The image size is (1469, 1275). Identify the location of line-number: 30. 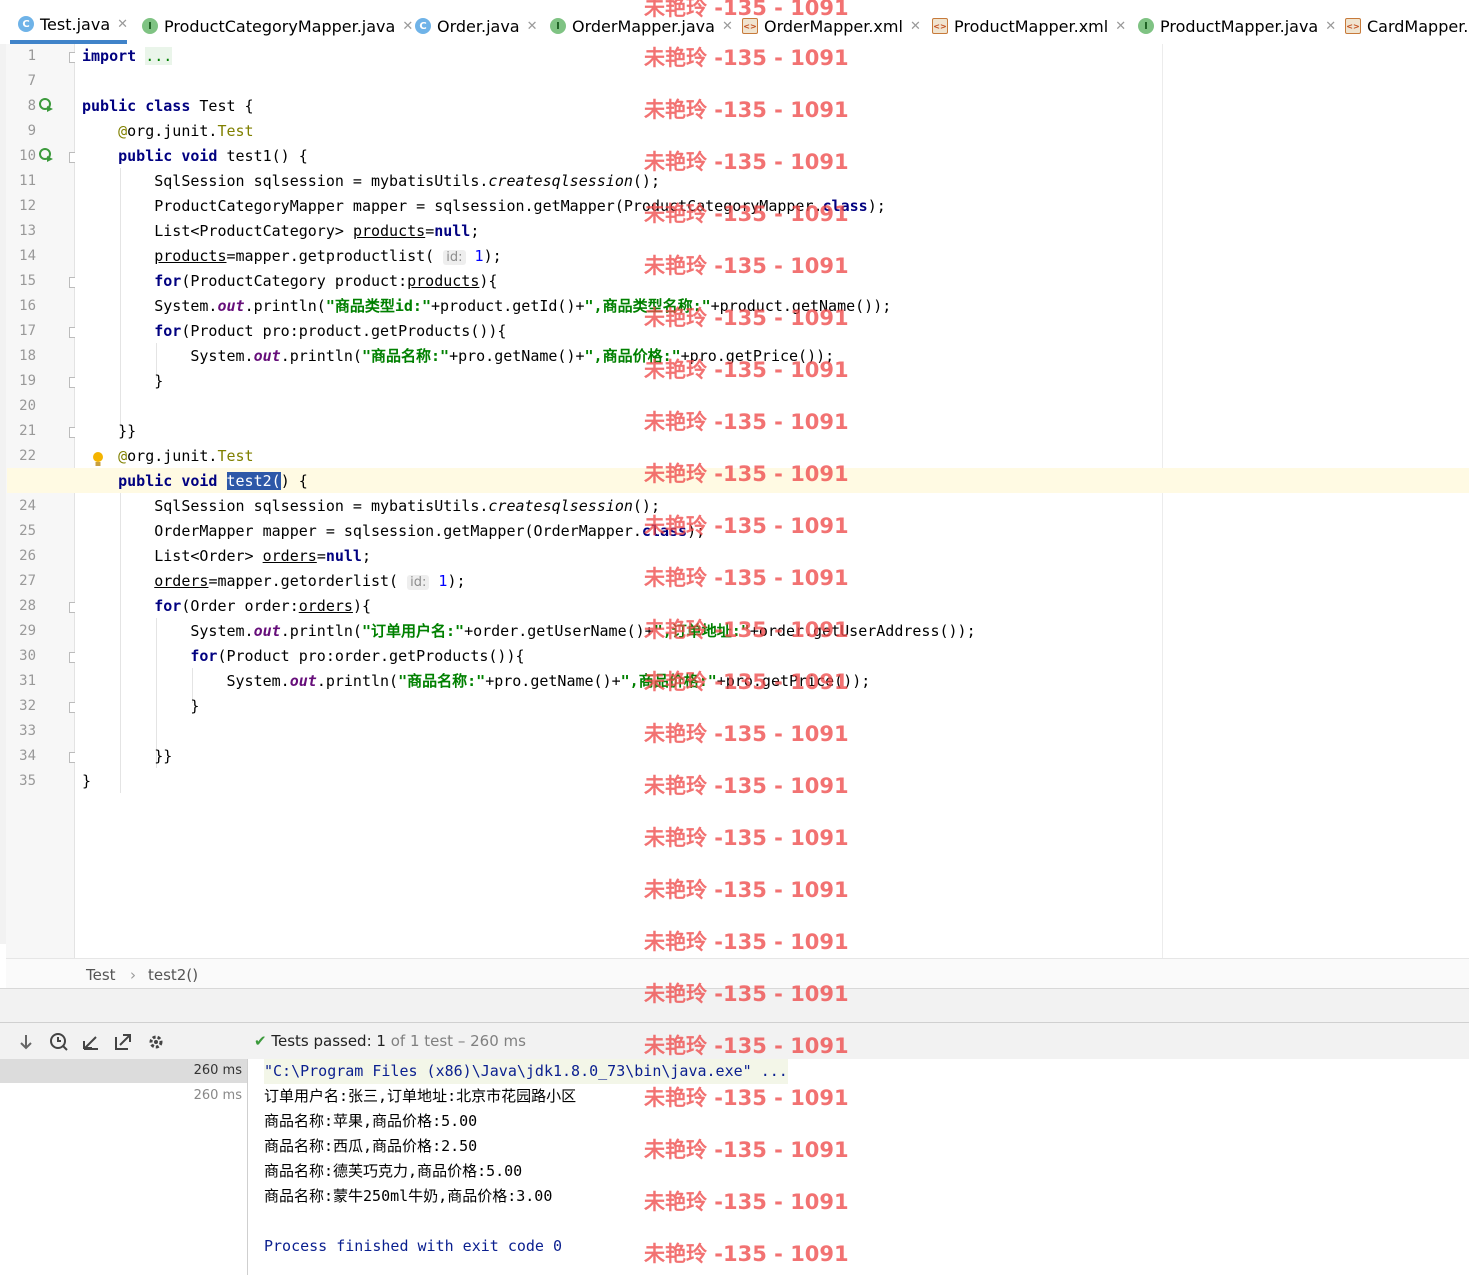
(27, 656).